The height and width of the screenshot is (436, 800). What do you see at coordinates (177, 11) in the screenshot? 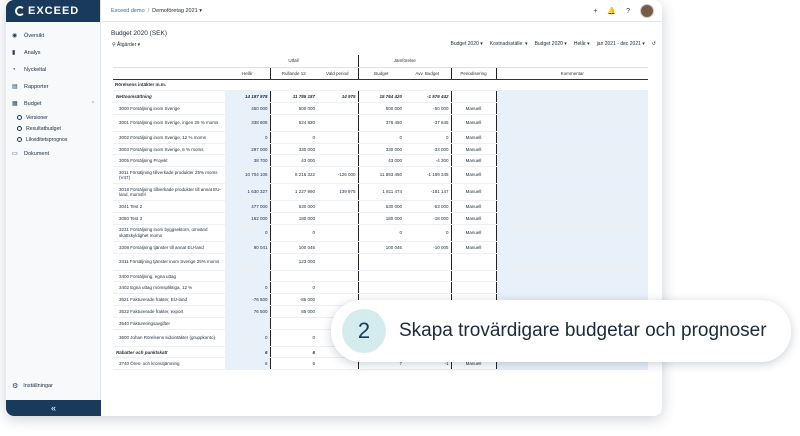
I see `breadcrumb-company-selector: Demoföretag 2021 ▾` at bounding box center [177, 11].